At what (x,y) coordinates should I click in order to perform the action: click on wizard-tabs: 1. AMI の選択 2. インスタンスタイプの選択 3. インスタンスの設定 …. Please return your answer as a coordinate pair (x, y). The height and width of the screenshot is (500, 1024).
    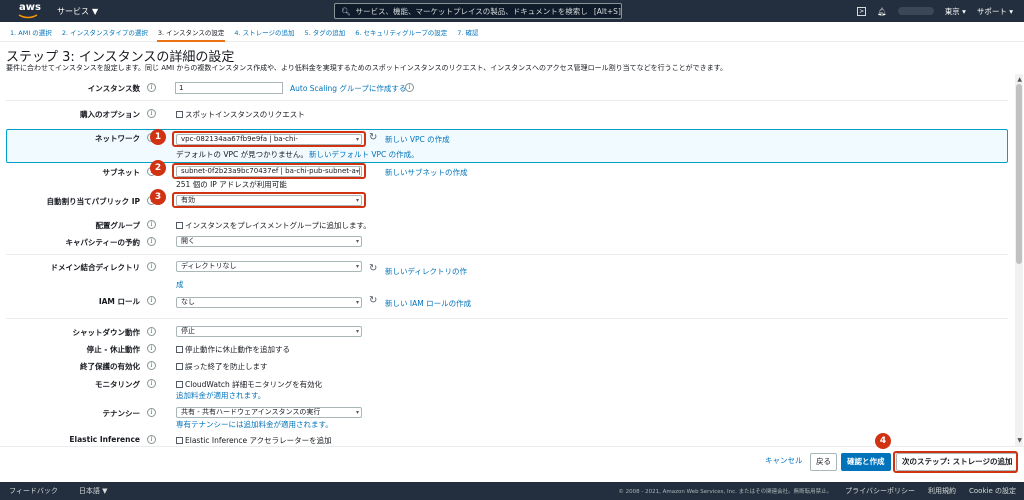
    Looking at the image, I should click on (512, 32).